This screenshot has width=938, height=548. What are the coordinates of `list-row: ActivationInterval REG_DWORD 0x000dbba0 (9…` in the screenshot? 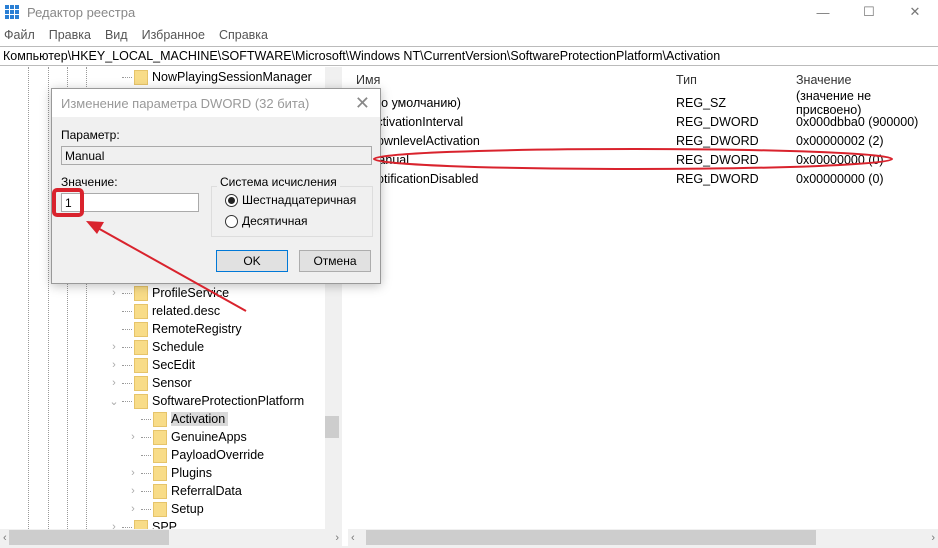 It's located at (643, 121).